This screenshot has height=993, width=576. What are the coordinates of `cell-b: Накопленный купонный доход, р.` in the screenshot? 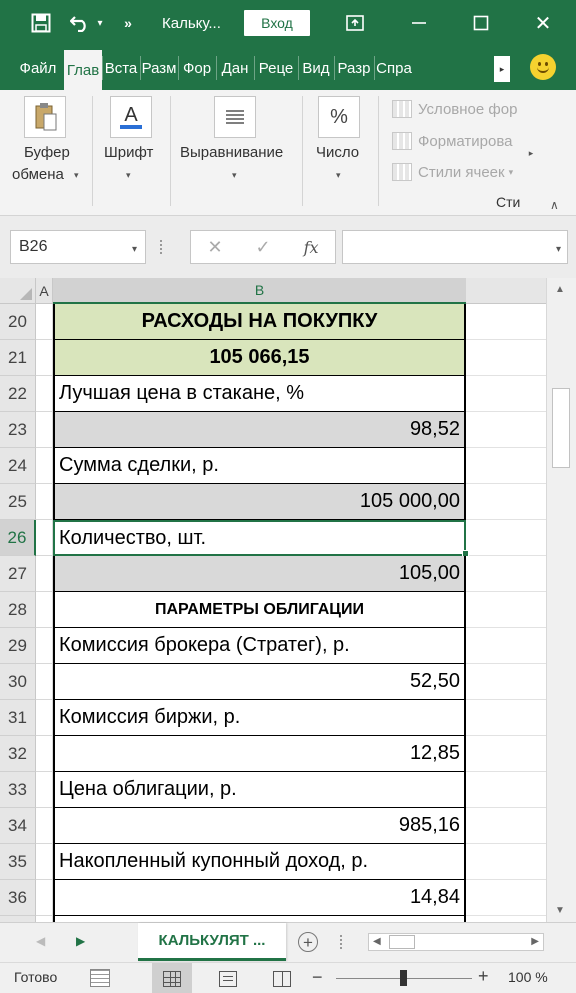 It's located at (259, 862).